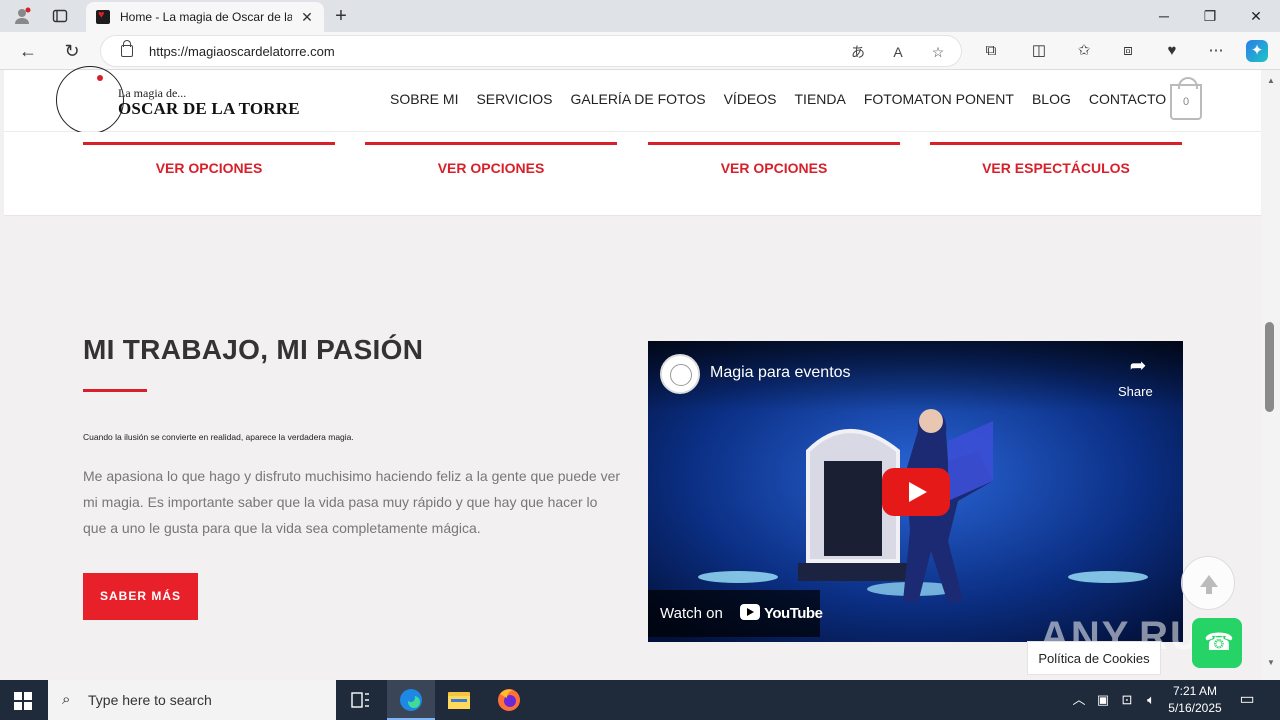  I want to click on edge-icon, so click(411, 700).